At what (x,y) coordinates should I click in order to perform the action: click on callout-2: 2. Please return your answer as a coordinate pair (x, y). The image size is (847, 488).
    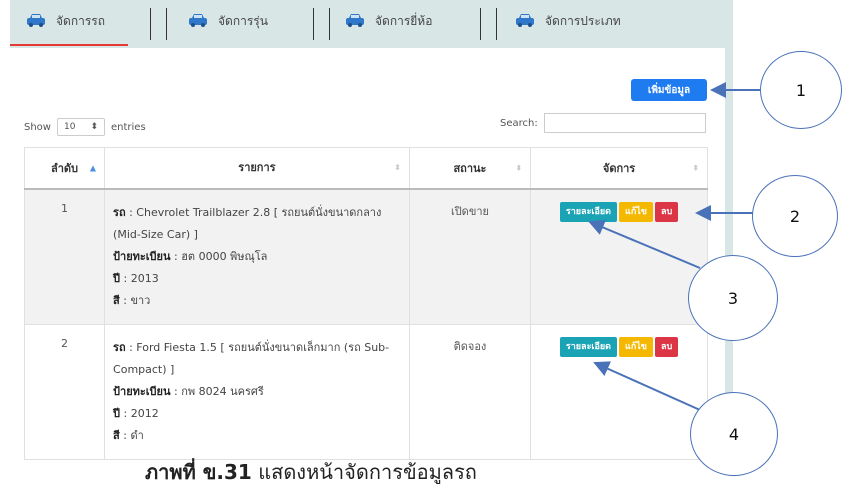
    Looking at the image, I should click on (795, 216).